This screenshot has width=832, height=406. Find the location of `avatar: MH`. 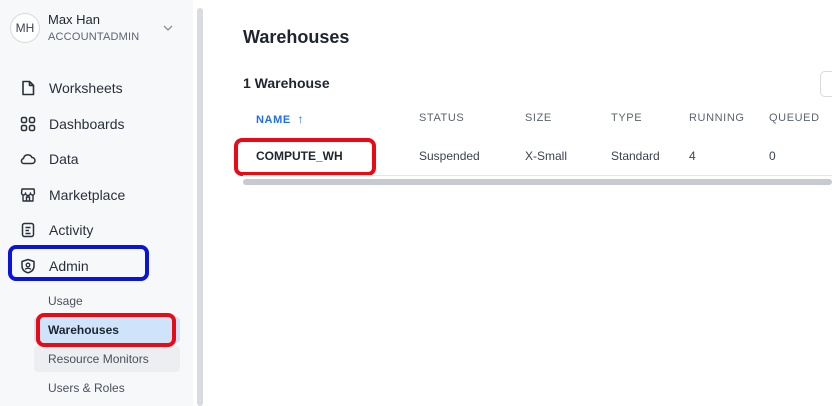

avatar: MH is located at coordinates (25, 28).